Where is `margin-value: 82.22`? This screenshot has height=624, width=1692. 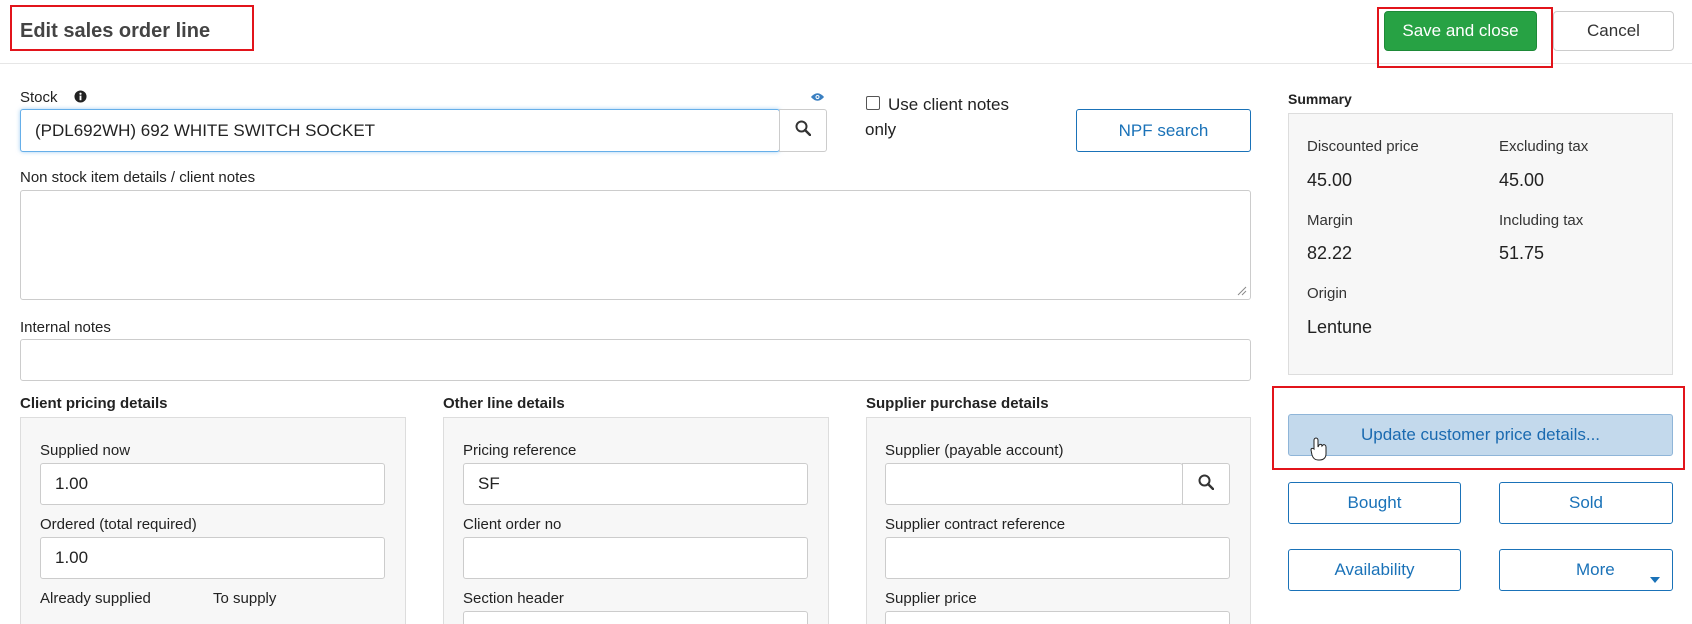
margin-value: 82.22 is located at coordinates (1330, 253).